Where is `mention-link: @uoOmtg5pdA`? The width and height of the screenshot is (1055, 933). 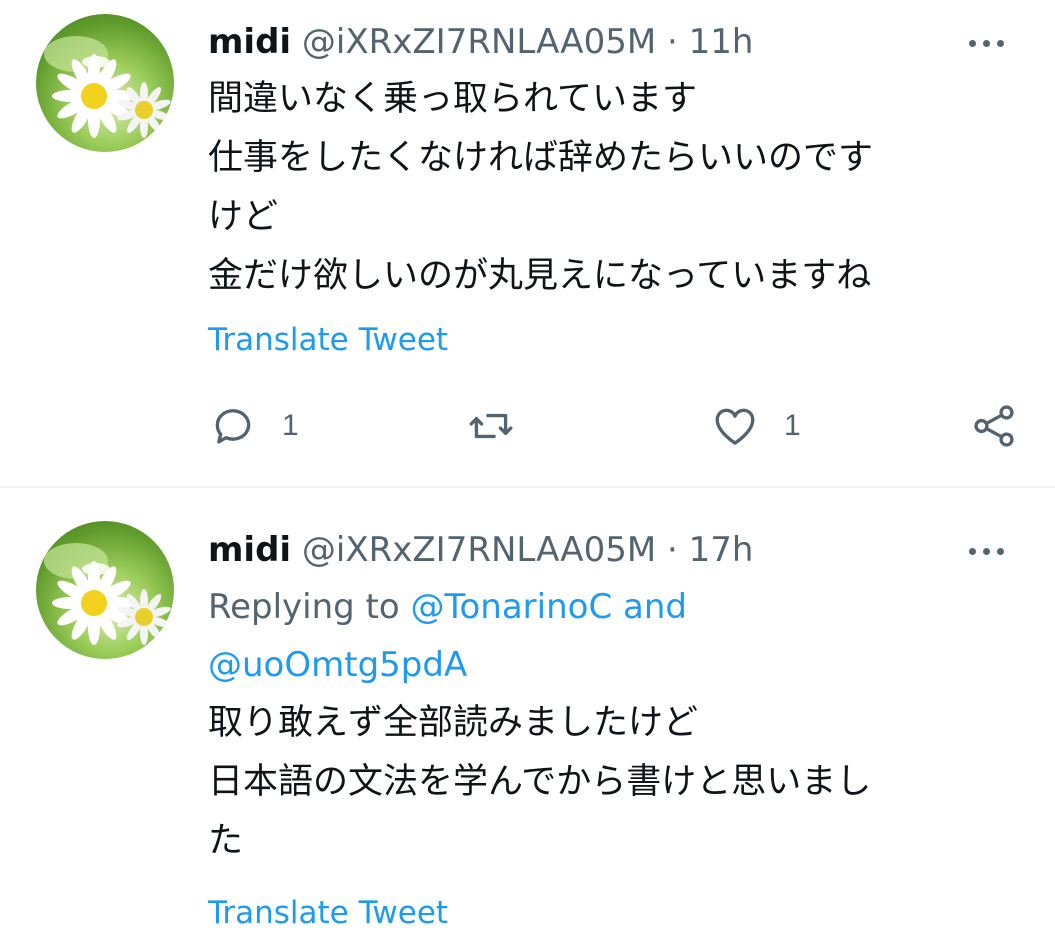 mention-link: @uoOmtg5pdA is located at coordinates (337, 665).